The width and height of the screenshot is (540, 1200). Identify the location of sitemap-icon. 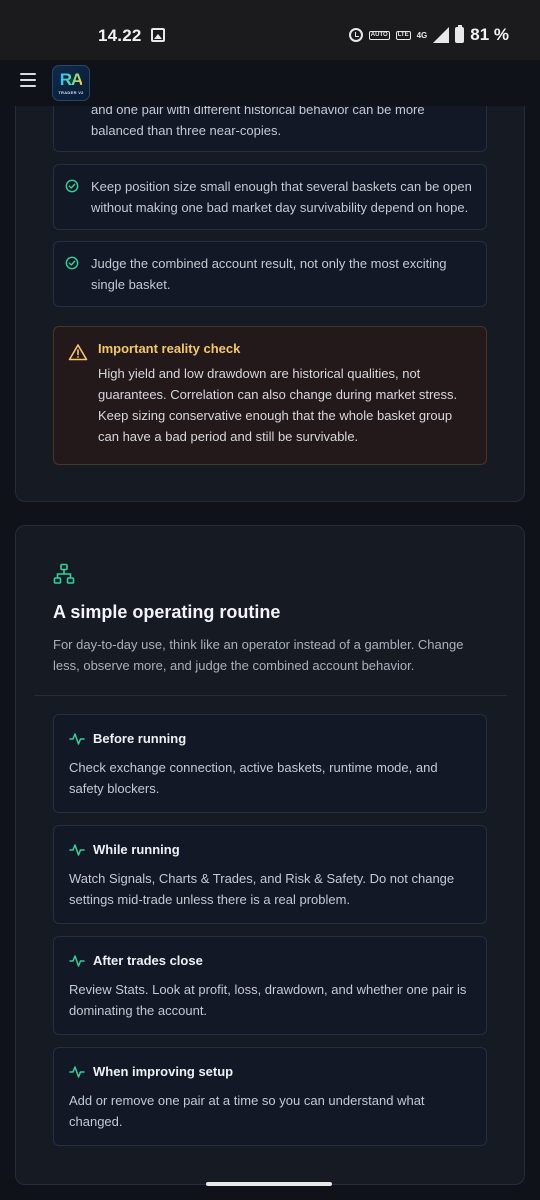
(64, 573).